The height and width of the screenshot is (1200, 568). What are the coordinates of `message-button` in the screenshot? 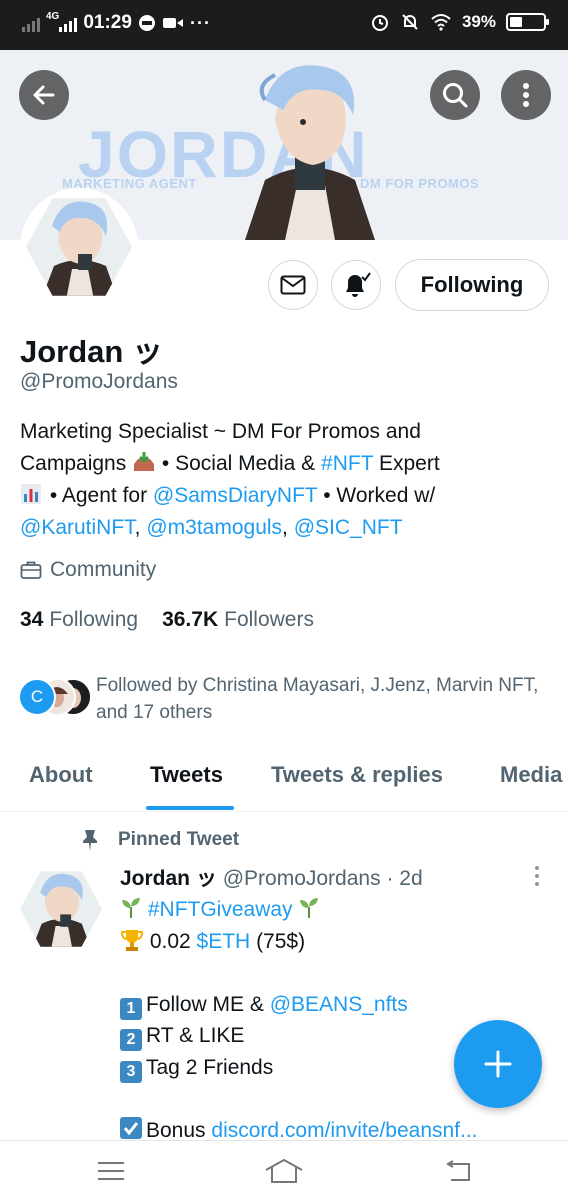 It's located at (293, 285).